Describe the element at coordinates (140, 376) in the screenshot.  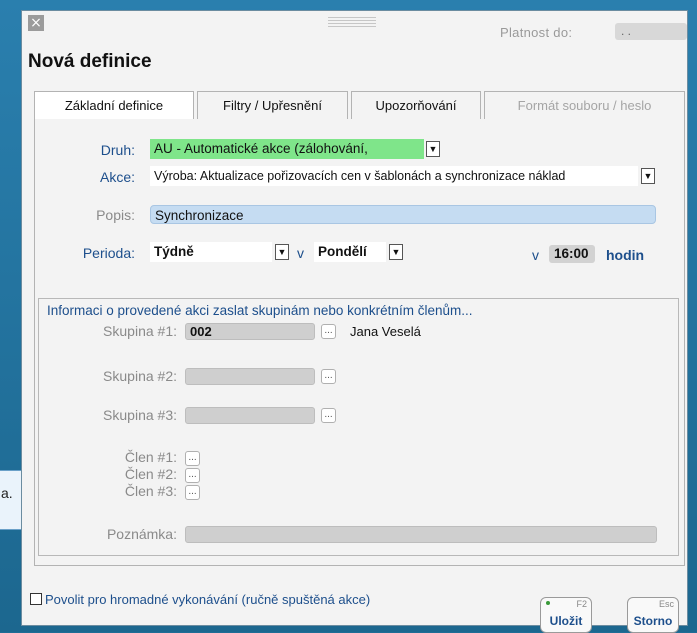
I see `skupina2-label: Skupina #2:` at that location.